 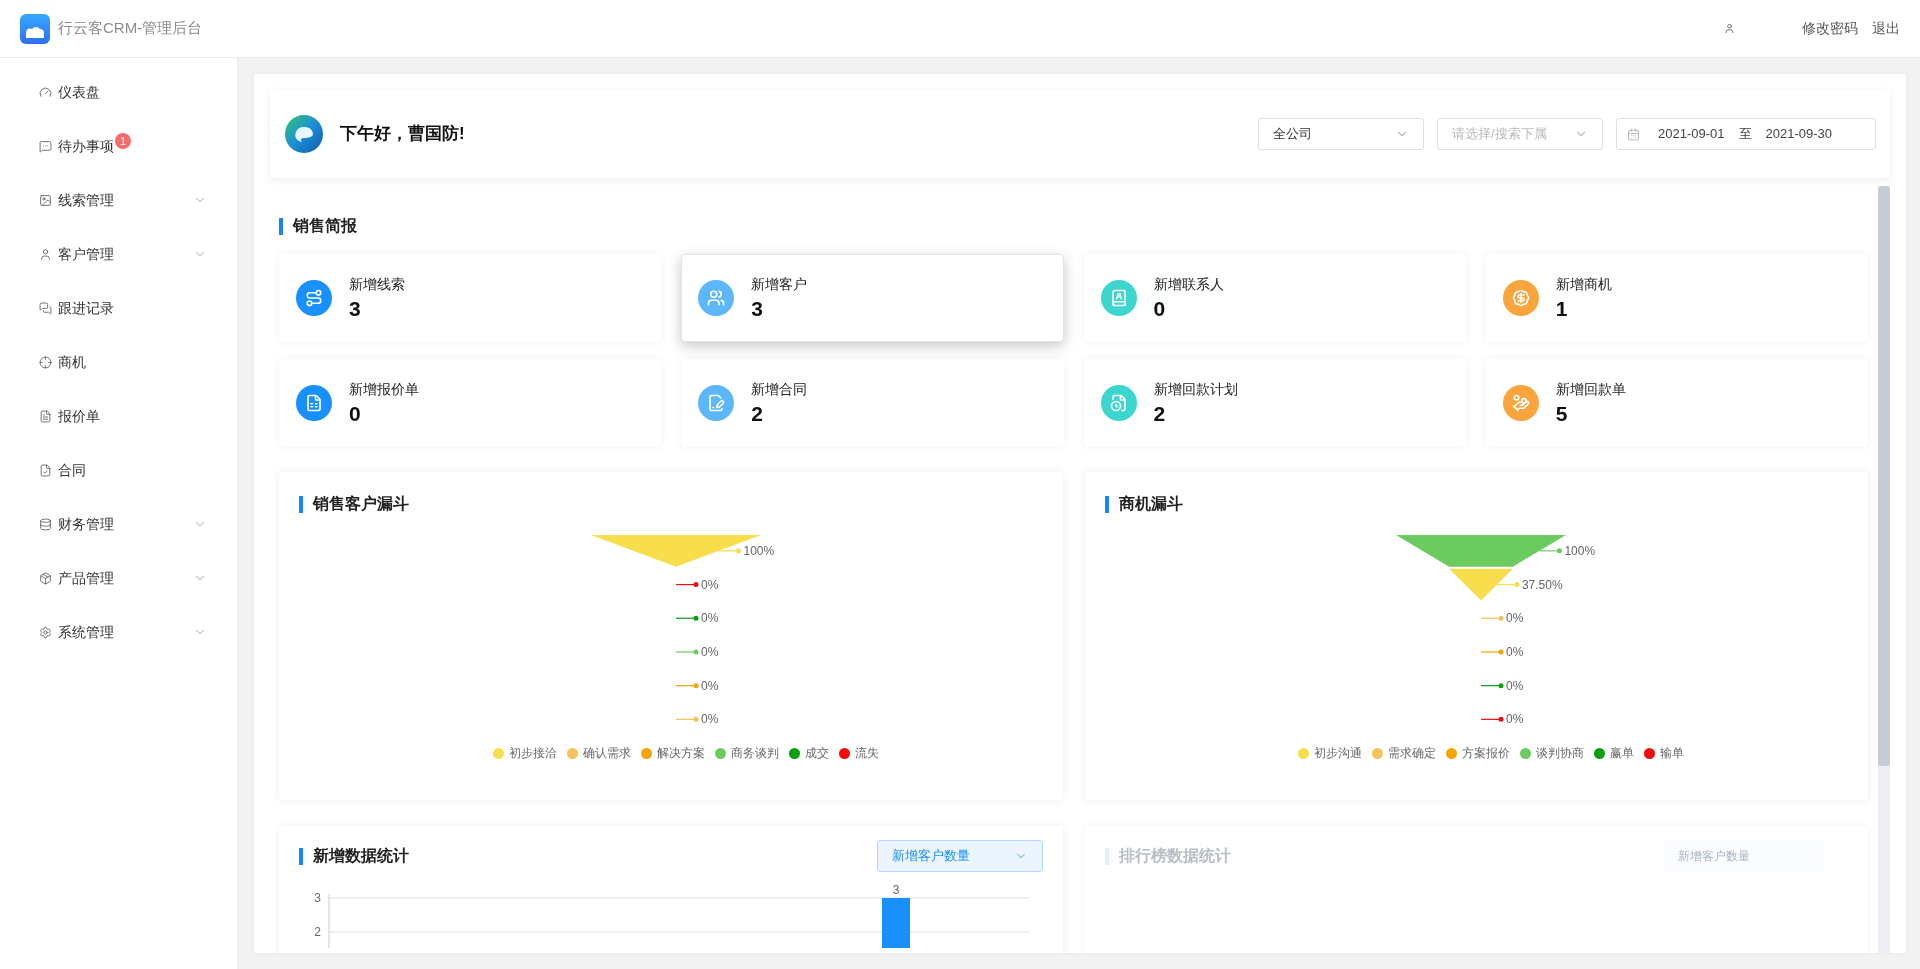 What do you see at coordinates (1884, 476) in the screenshot?
I see `scrollbar-thumb` at bounding box center [1884, 476].